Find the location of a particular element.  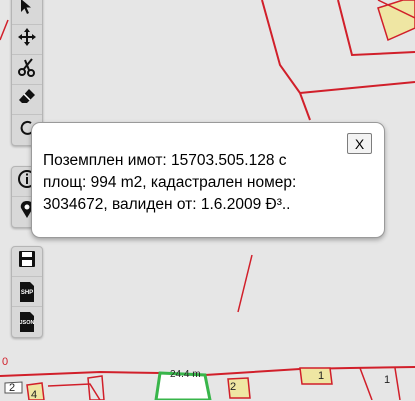

pointer-tool-button is located at coordinates (27, 12).